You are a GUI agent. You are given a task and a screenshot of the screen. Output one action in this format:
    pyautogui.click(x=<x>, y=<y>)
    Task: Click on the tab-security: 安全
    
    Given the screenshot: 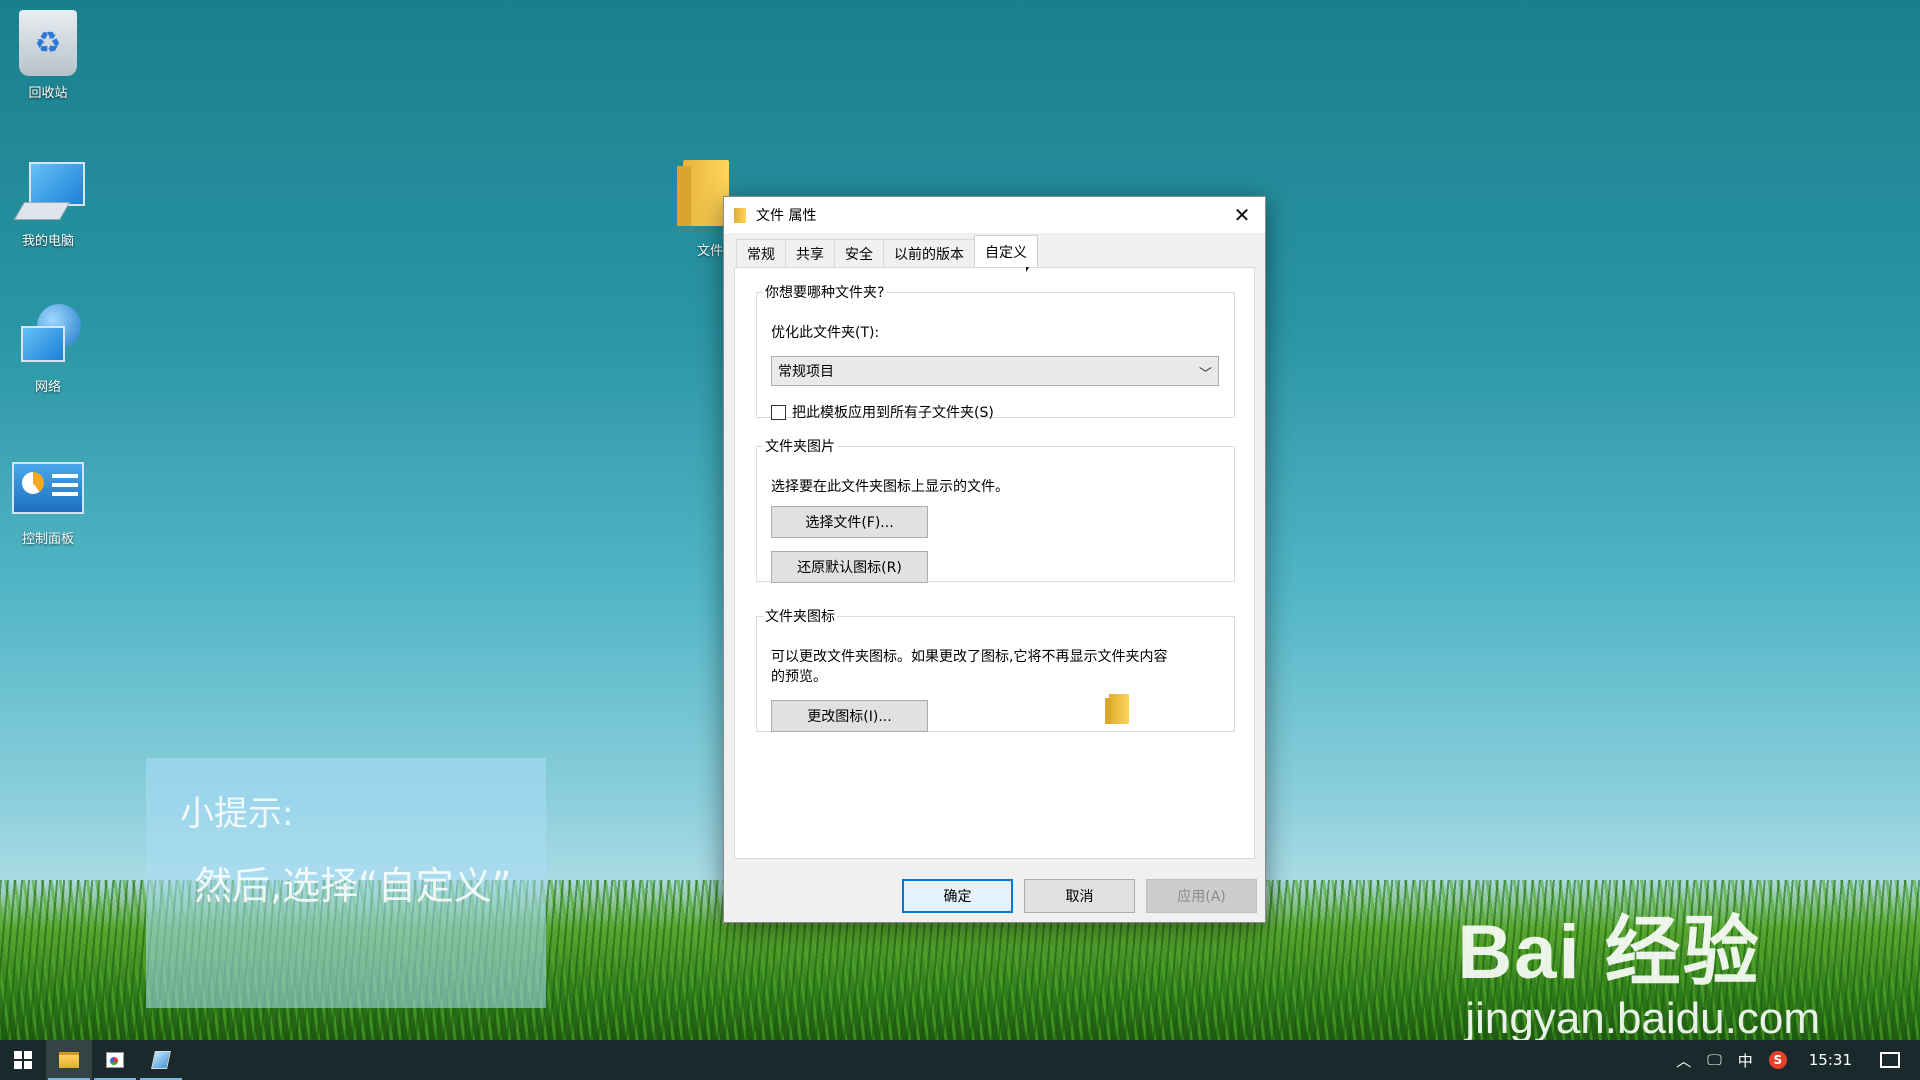 What is the action you would take?
    pyautogui.click(x=859, y=253)
    